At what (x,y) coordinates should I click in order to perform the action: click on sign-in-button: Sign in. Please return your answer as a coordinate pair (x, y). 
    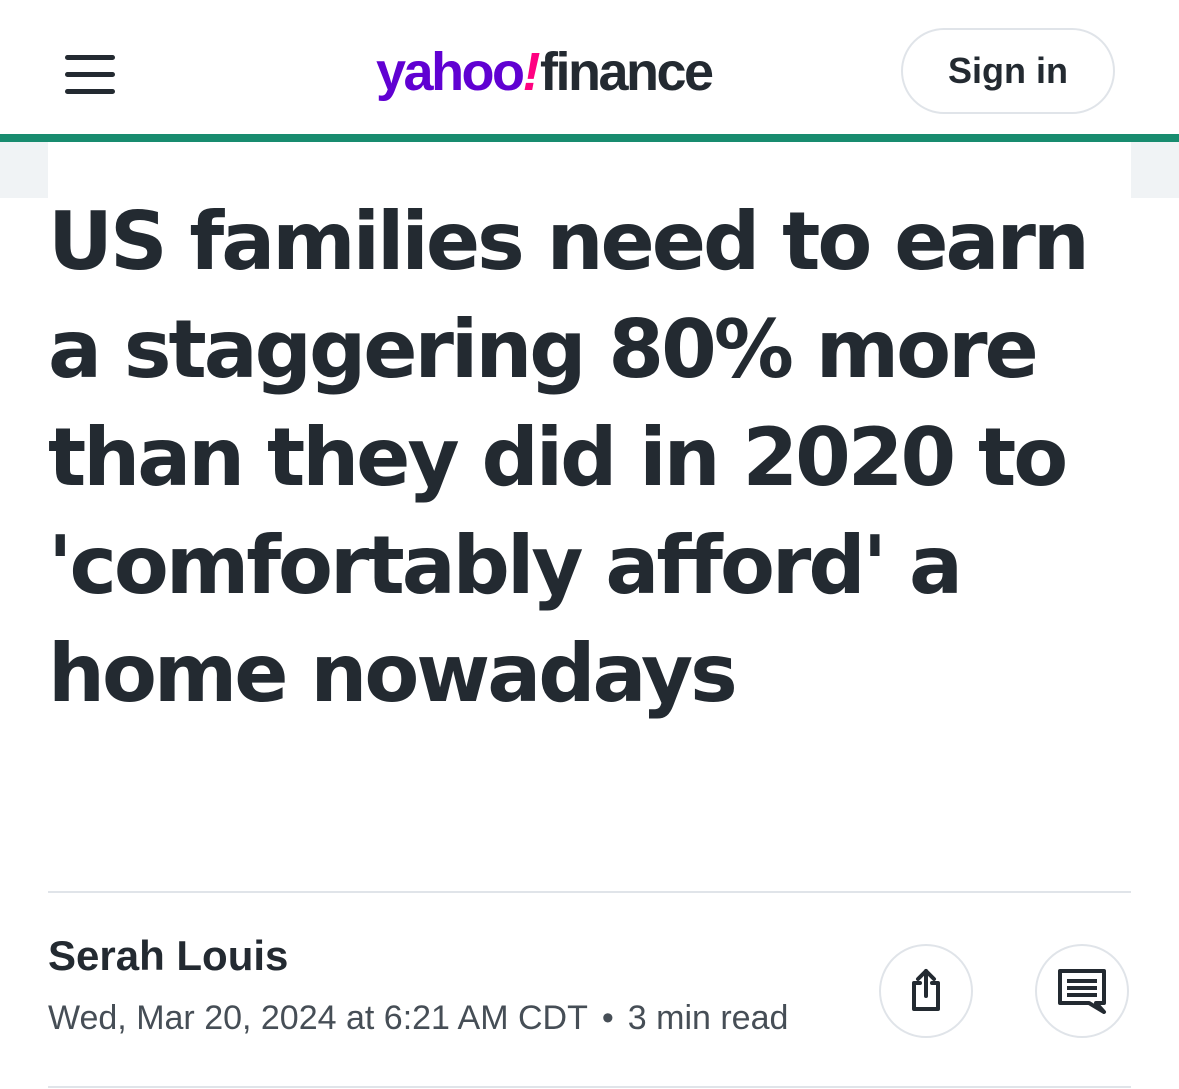
    Looking at the image, I should click on (1008, 71).